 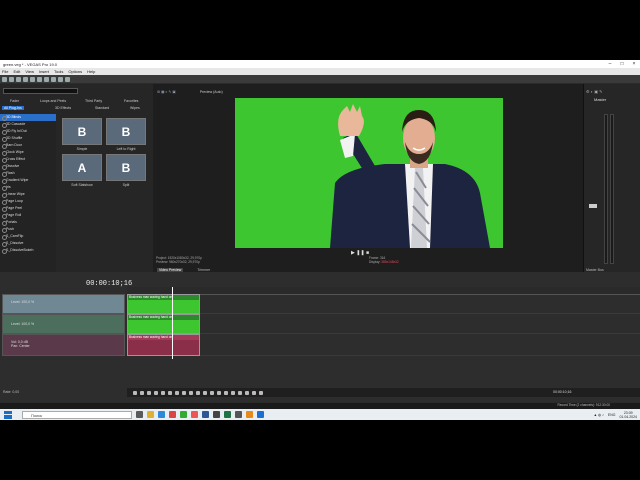 What do you see at coordinates (28, 180) in the screenshot?
I see `list-item: Gradient Wipe` at bounding box center [28, 180].